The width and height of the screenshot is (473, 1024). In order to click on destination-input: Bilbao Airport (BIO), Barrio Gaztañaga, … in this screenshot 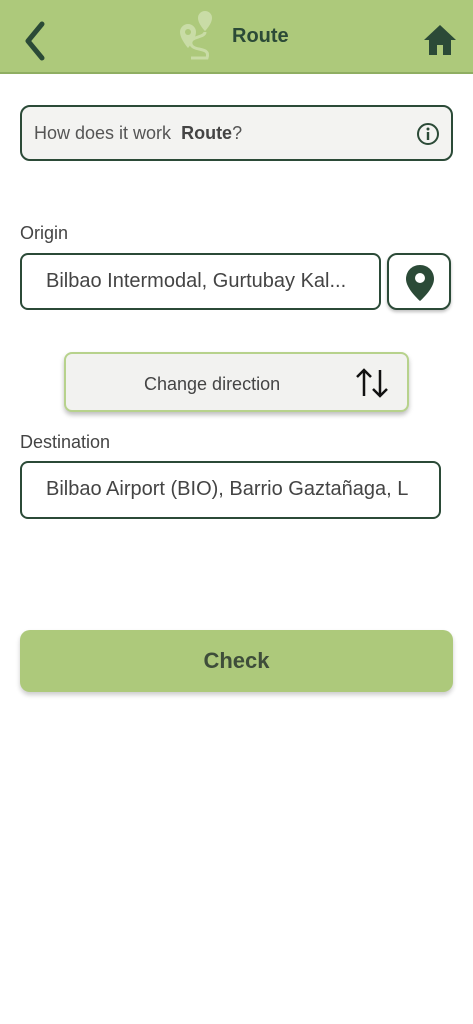, I will do `click(230, 490)`.